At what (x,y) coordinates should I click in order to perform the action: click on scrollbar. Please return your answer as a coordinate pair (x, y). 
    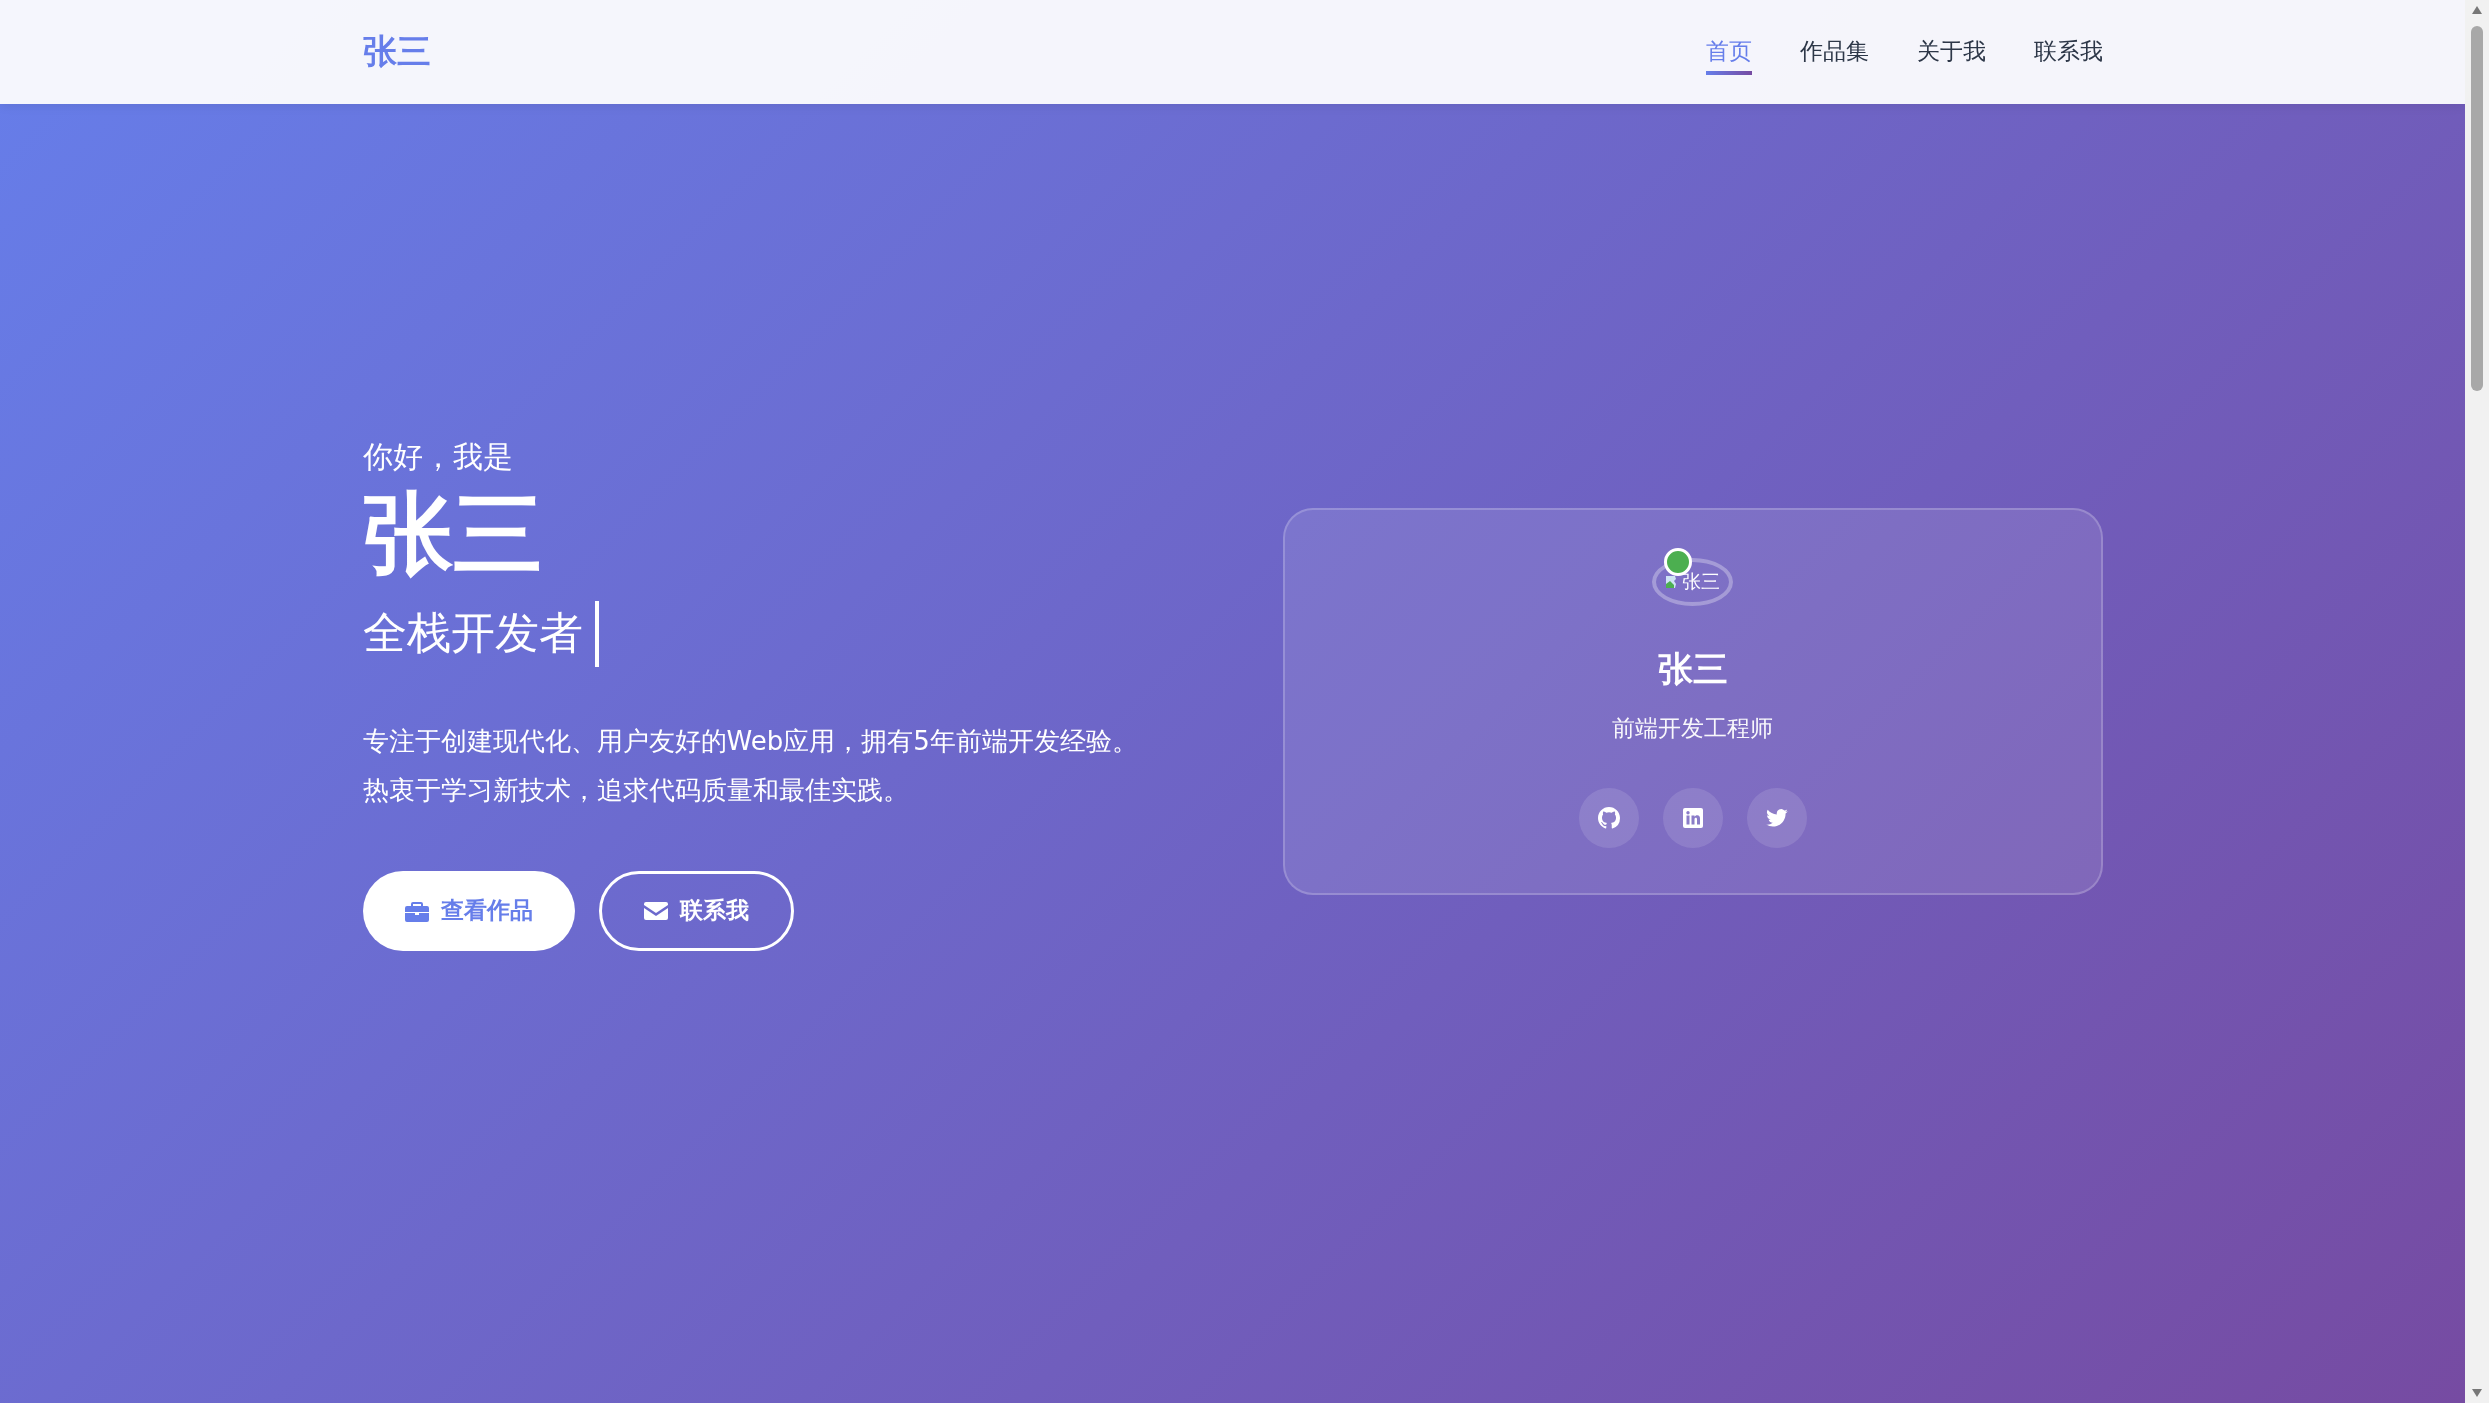
    Looking at the image, I should click on (2477, 701).